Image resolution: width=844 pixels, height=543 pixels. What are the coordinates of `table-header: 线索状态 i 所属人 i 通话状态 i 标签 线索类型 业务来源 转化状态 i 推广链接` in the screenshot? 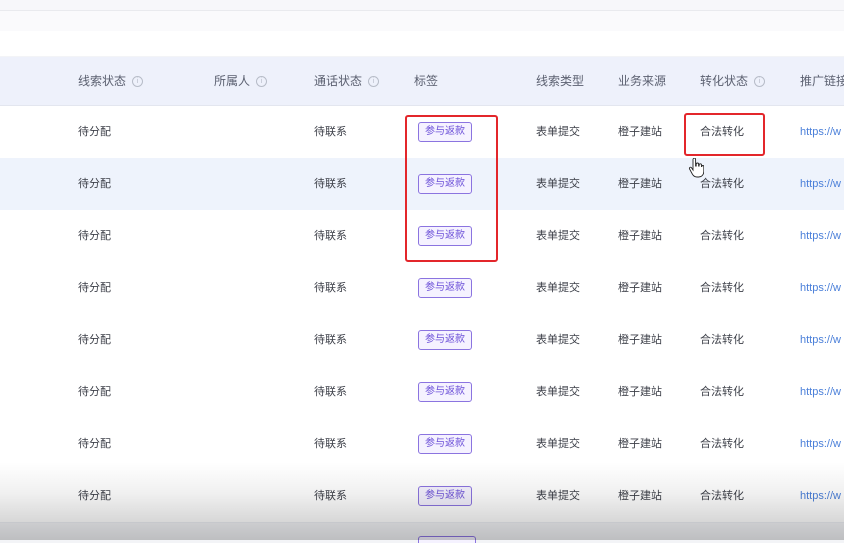 It's located at (422, 81).